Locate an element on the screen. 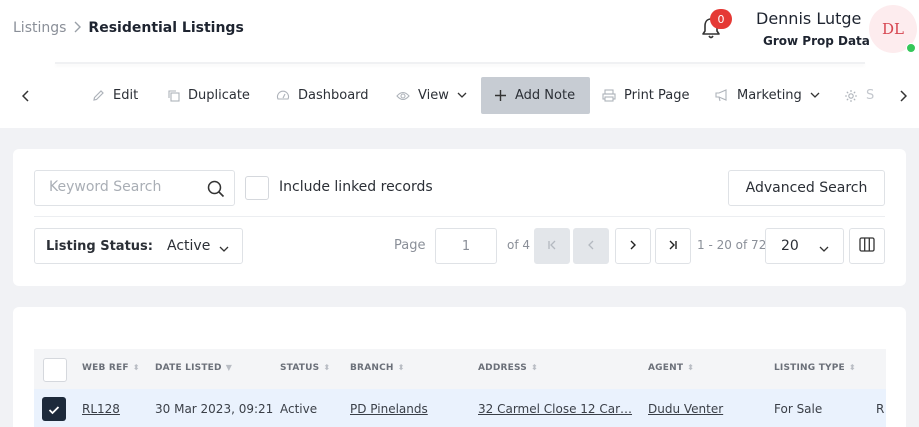  branch-link: PD Pinelands is located at coordinates (389, 409).